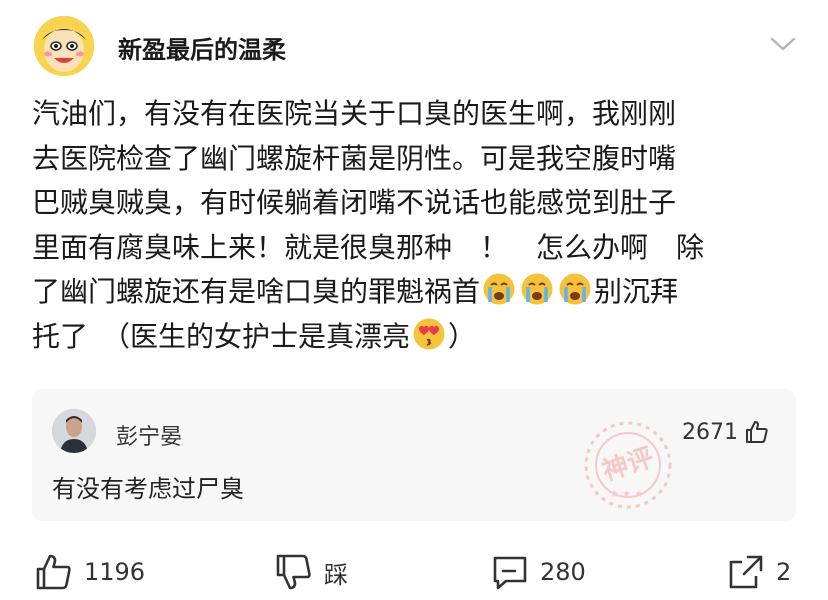 The image size is (828, 600). What do you see at coordinates (429, 334) in the screenshot?
I see `heart-eyes-kiss-emoji-icon` at bounding box center [429, 334].